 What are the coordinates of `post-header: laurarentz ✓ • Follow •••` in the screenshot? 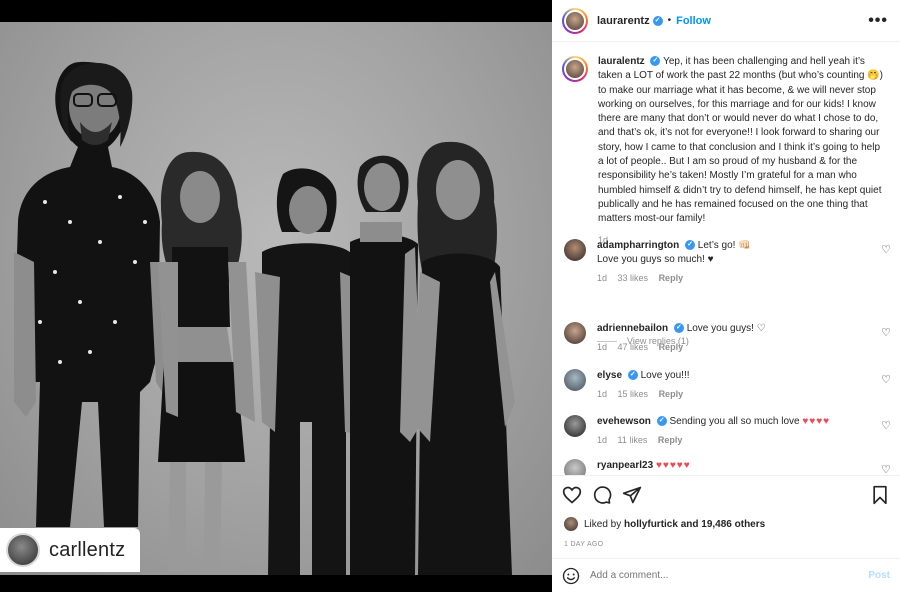 It's located at (726, 21).